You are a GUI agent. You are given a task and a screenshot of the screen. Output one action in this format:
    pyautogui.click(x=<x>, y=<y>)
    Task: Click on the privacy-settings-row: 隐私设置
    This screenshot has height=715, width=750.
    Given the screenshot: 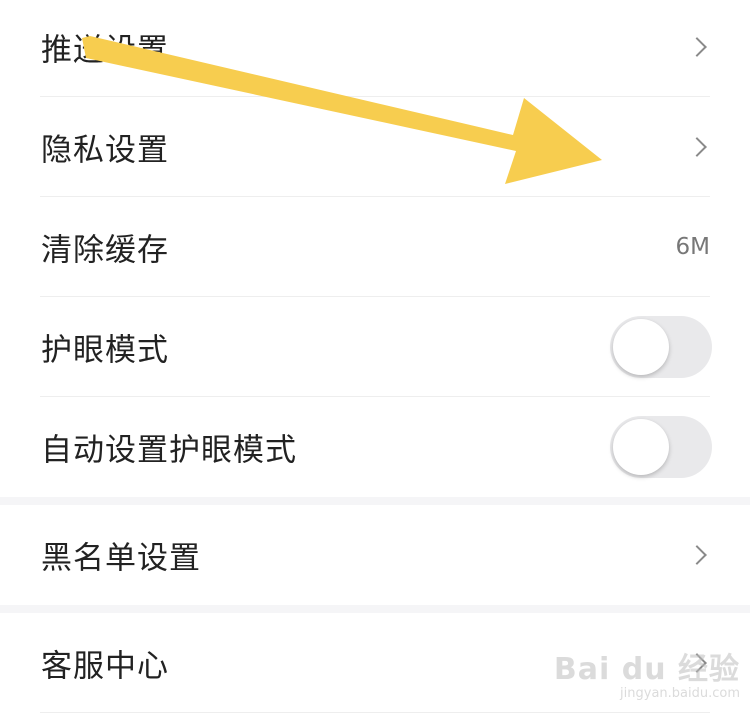 What is the action you would take?
    pyautogui.click(x=375, y=147)
    